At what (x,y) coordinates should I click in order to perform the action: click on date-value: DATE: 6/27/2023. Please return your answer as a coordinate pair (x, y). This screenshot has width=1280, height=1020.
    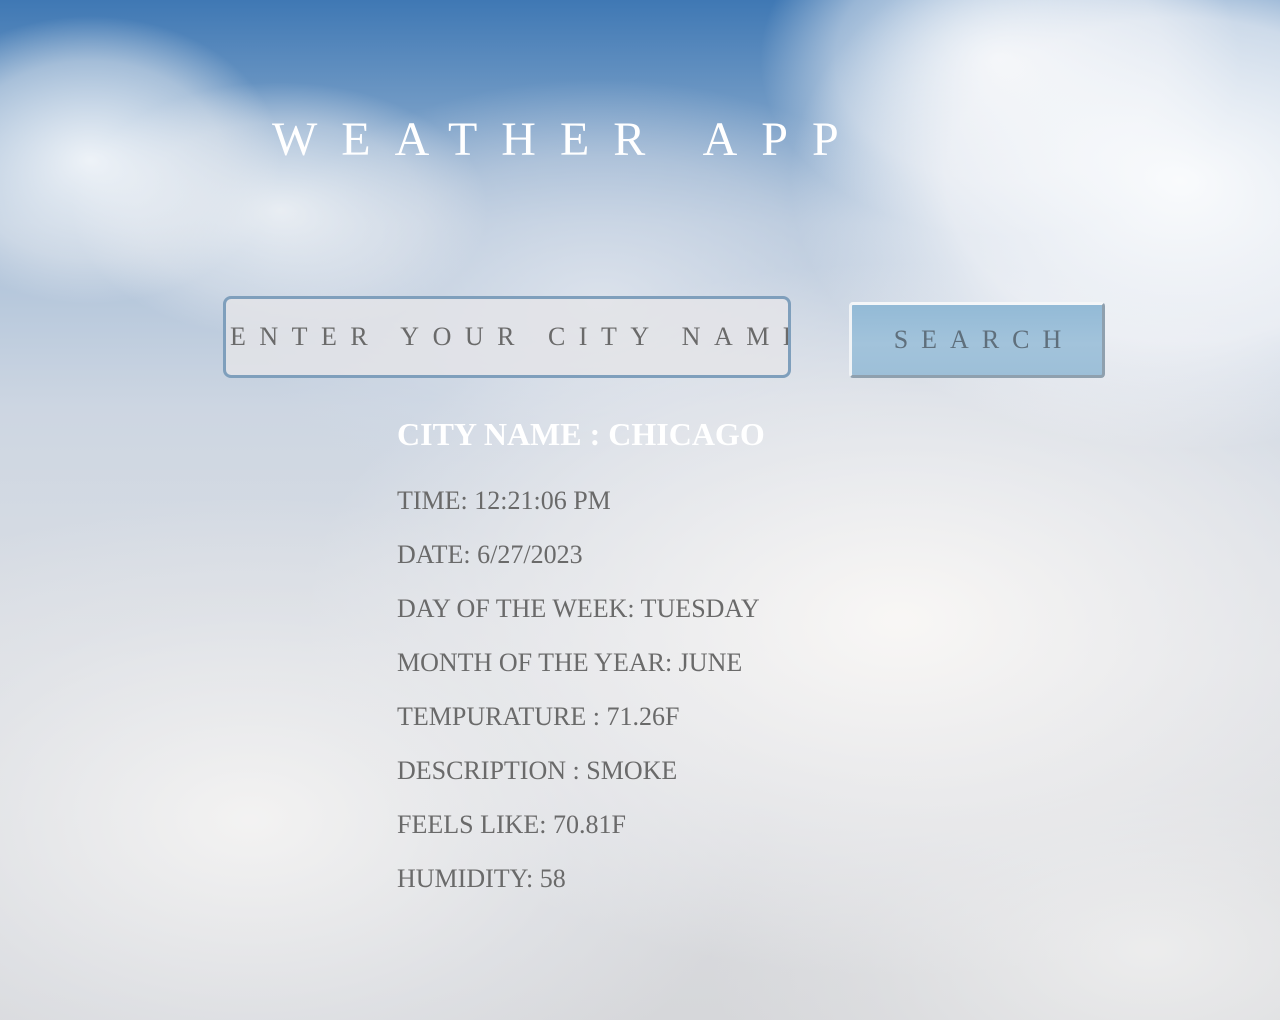
    Looking at the image, I should click on (490, 554).